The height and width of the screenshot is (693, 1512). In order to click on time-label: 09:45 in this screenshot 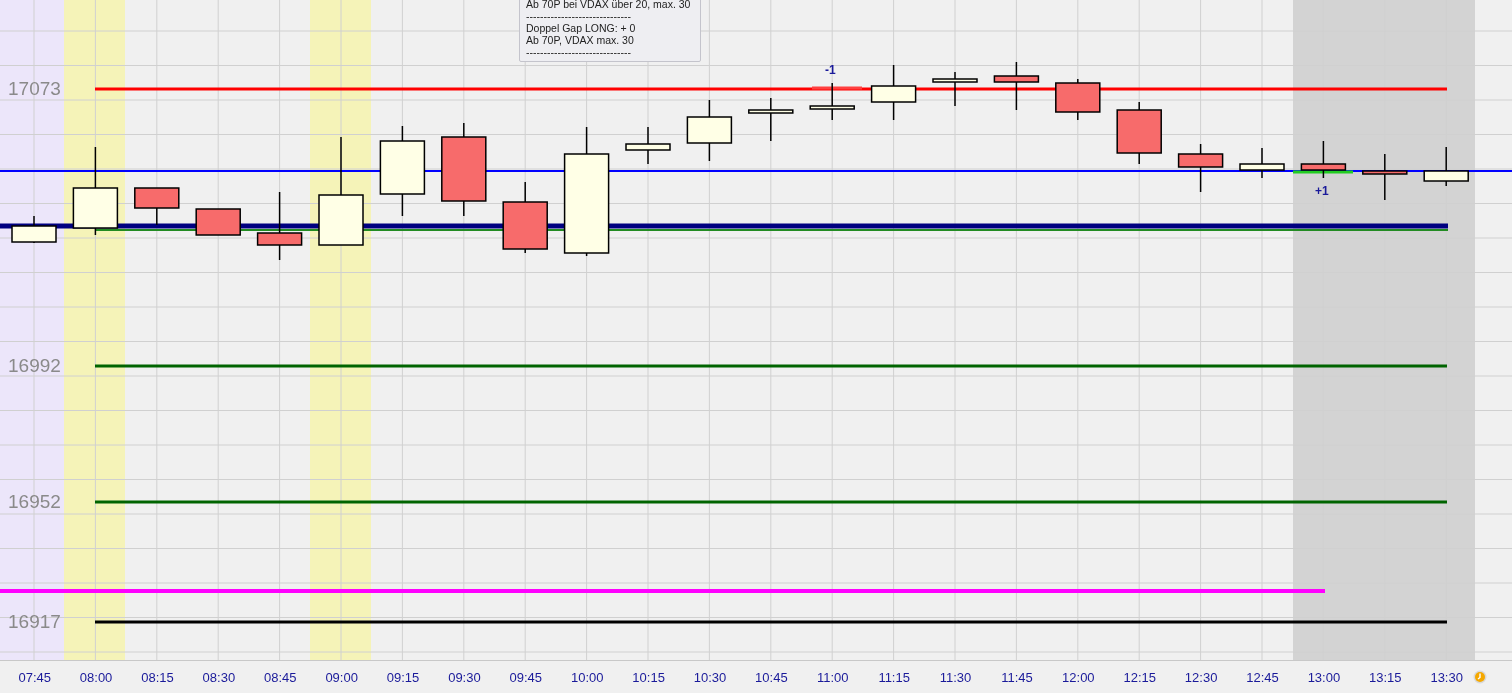, I will do `click(526, 677)`.